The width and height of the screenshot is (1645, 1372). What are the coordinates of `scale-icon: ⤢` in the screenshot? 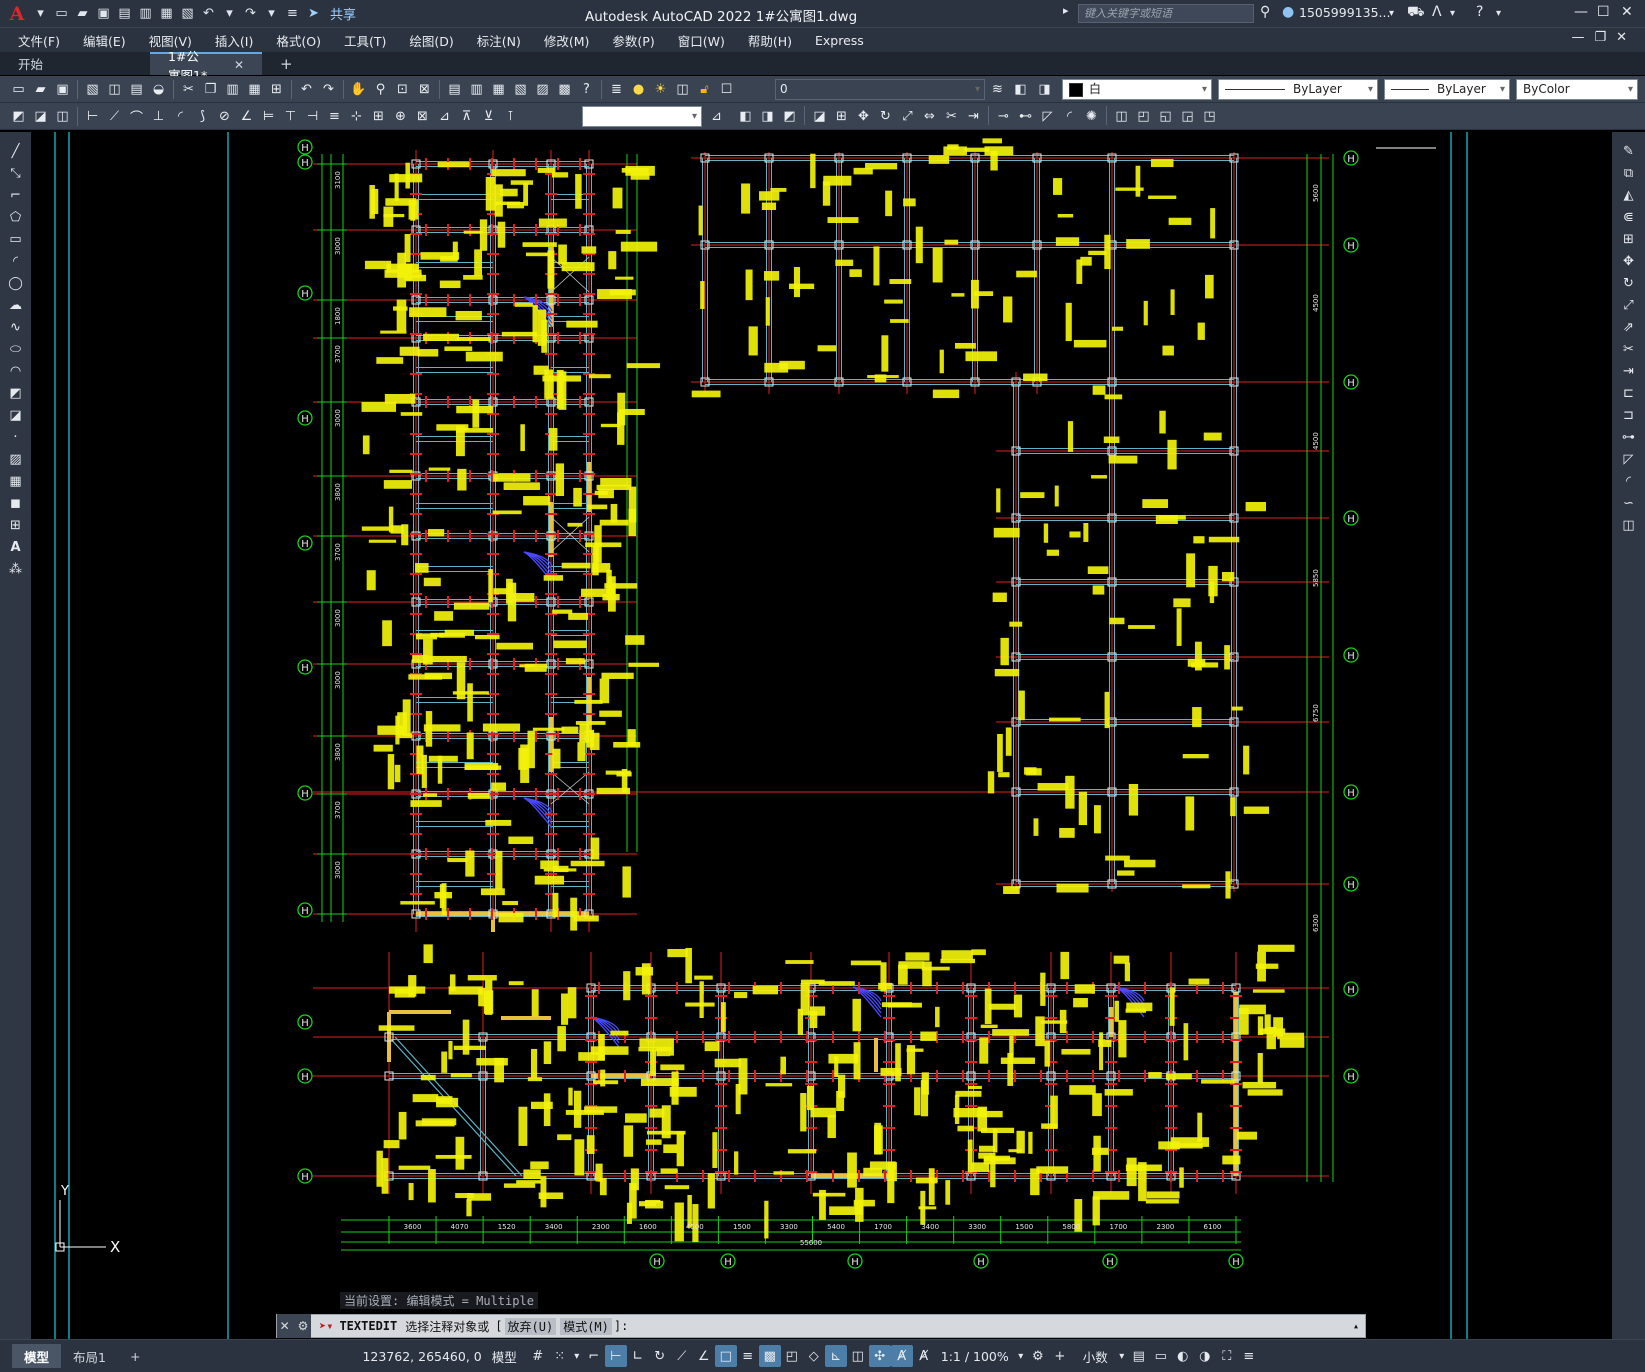 It's located at (1629, 305).